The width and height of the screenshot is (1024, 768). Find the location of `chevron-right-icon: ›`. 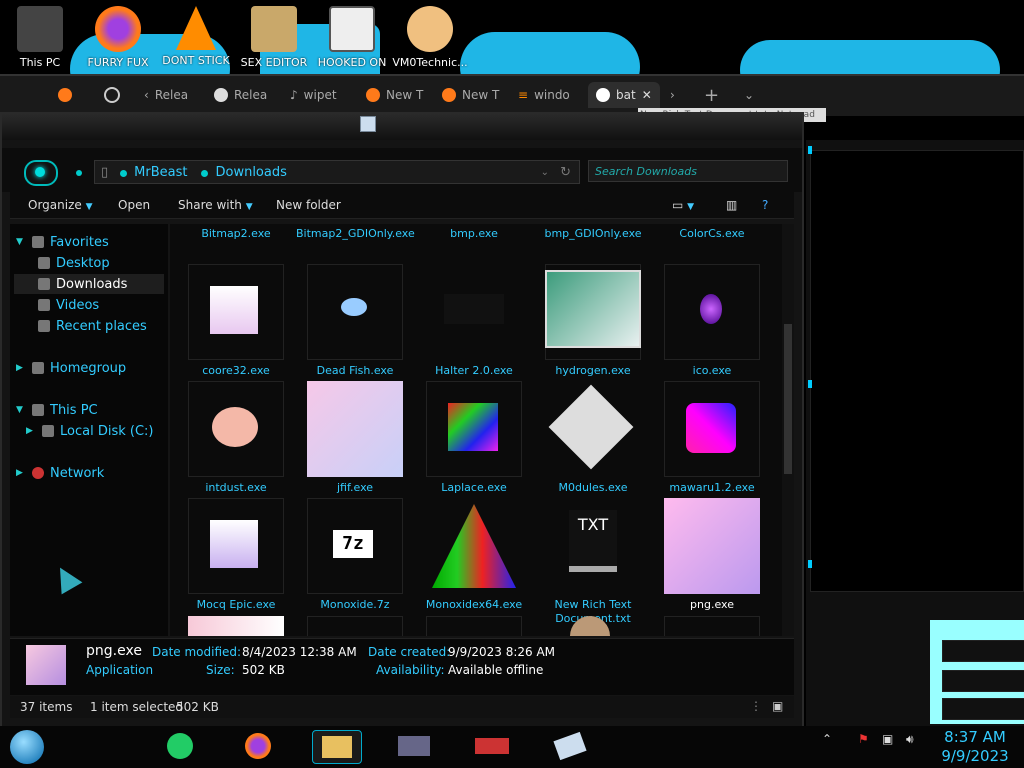

chevron-right-icon: › is located at coordinates (672, 95).